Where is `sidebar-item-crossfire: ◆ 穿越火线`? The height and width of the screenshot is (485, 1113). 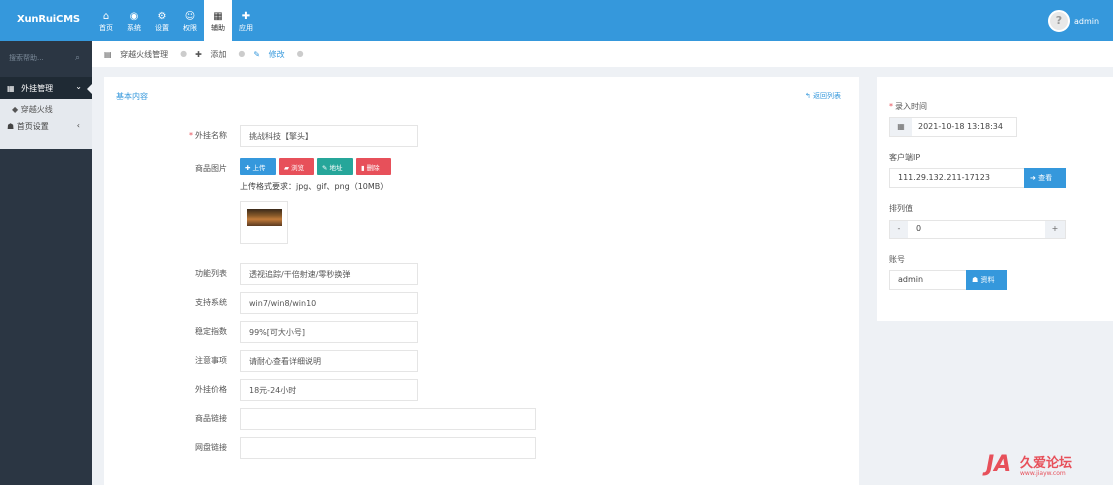 sidebar-item-crossfire: ◆ 穿越火线 is located at coordinates (46, 108).